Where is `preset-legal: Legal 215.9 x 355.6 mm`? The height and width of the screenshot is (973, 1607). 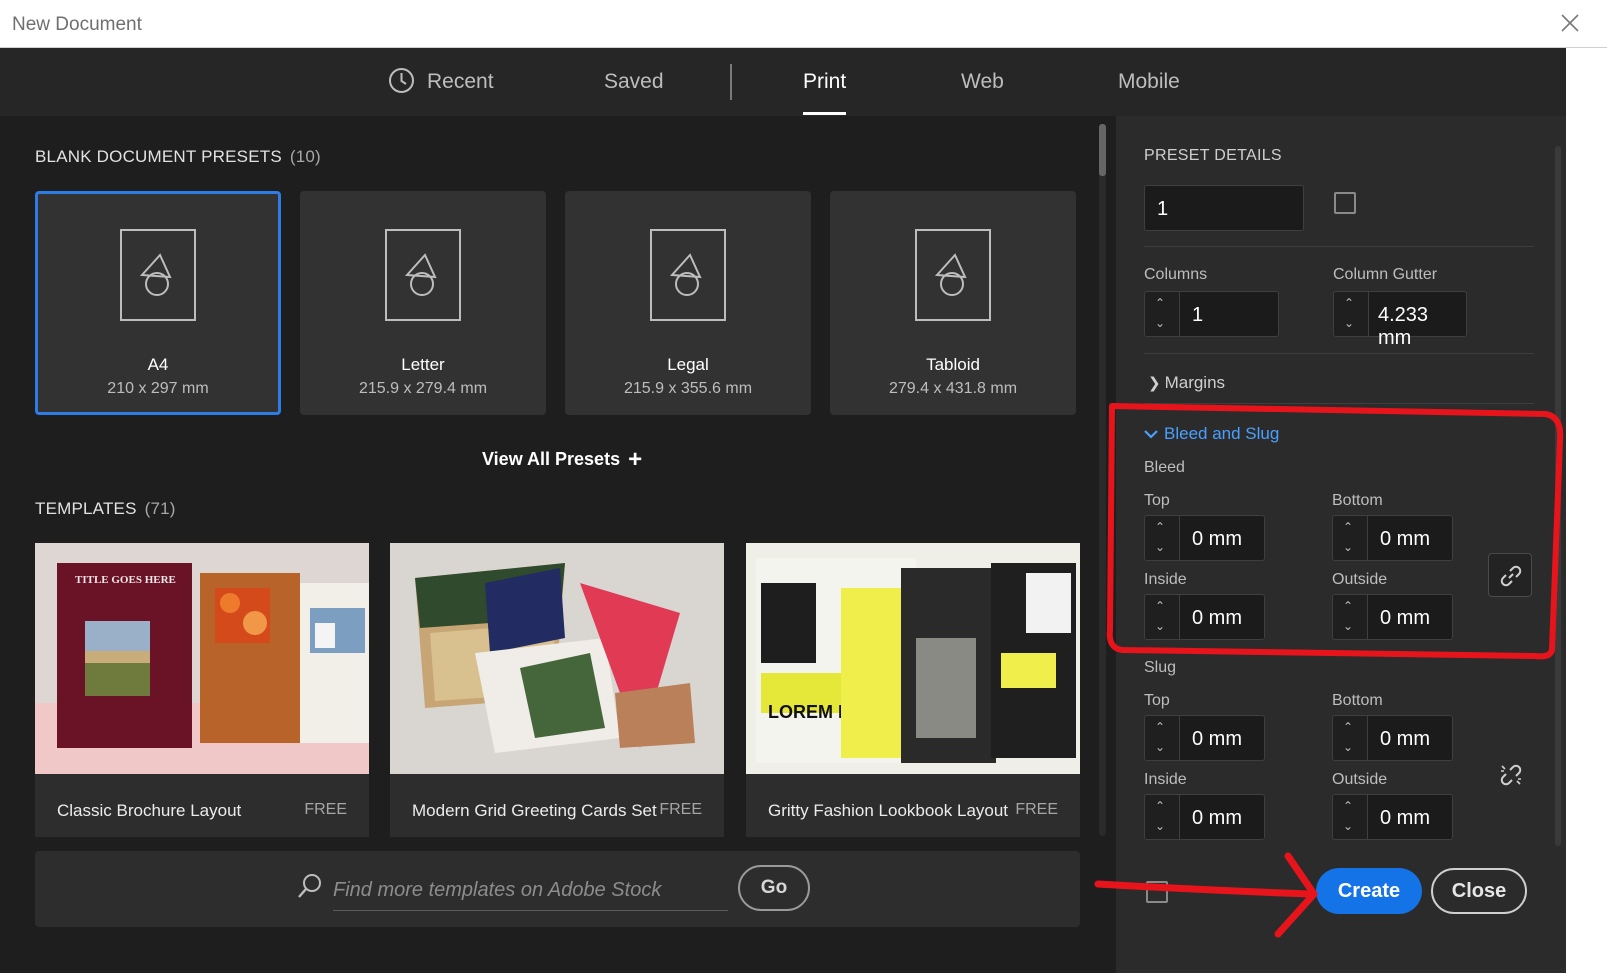 preset-legal: Legal 215.9 x 355.6 mm is located at coordinates (688, 303).